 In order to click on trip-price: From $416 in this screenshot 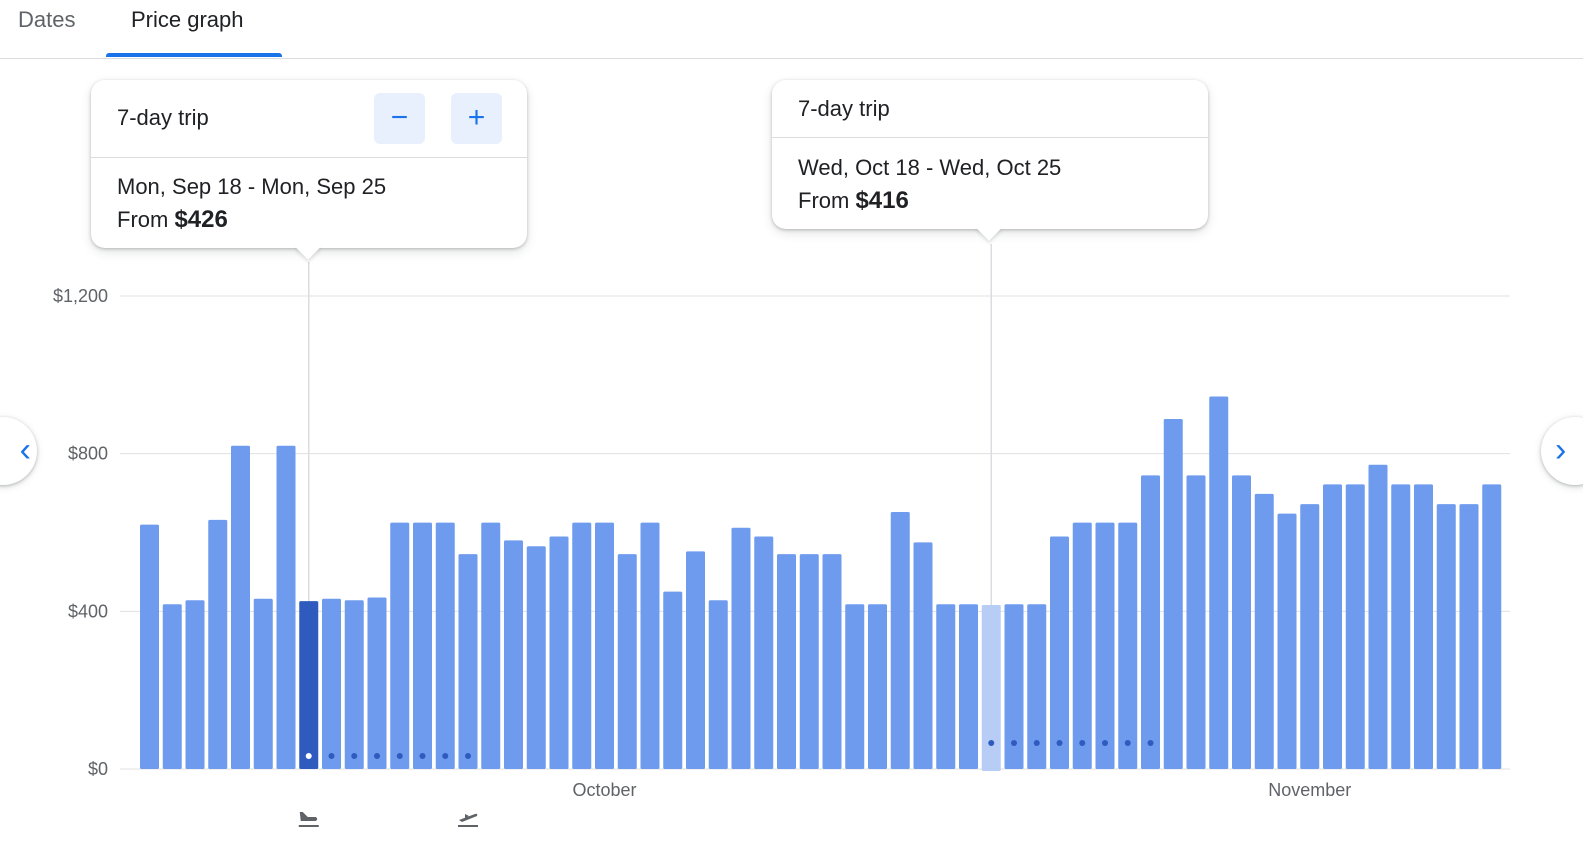, I will do `click(853, 201)`.